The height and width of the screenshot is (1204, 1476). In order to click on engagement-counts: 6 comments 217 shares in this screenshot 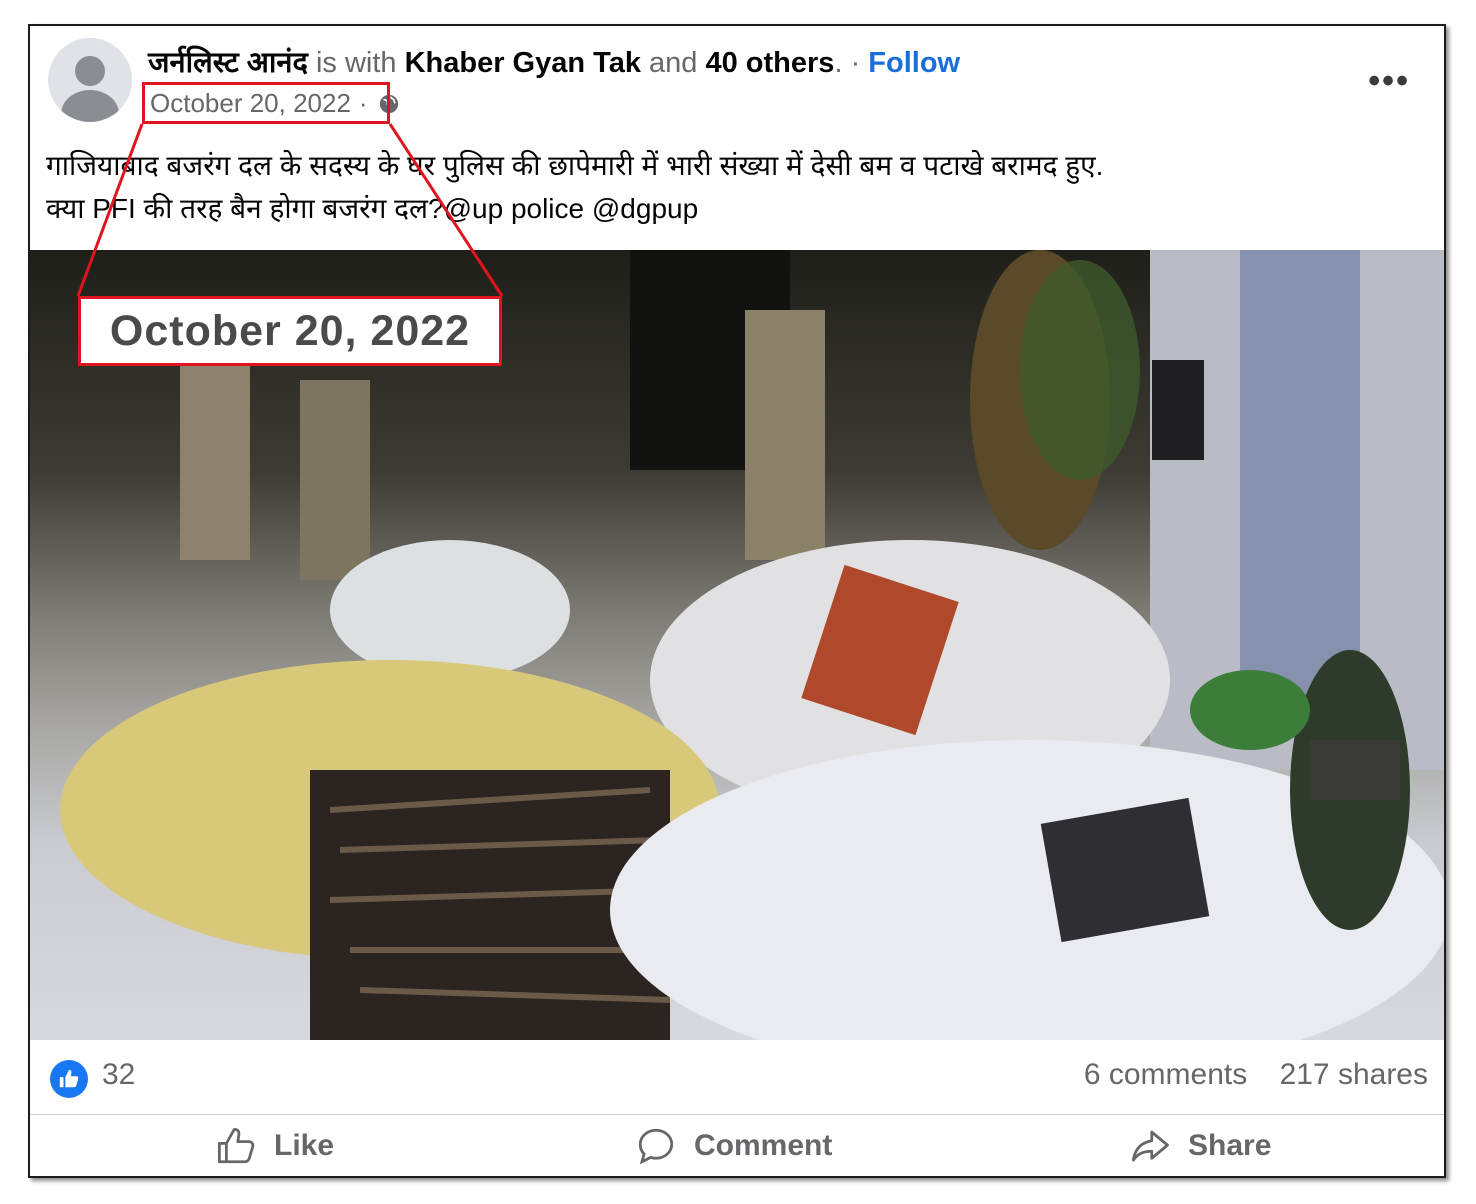, I will do `click(1256, 1075)`.